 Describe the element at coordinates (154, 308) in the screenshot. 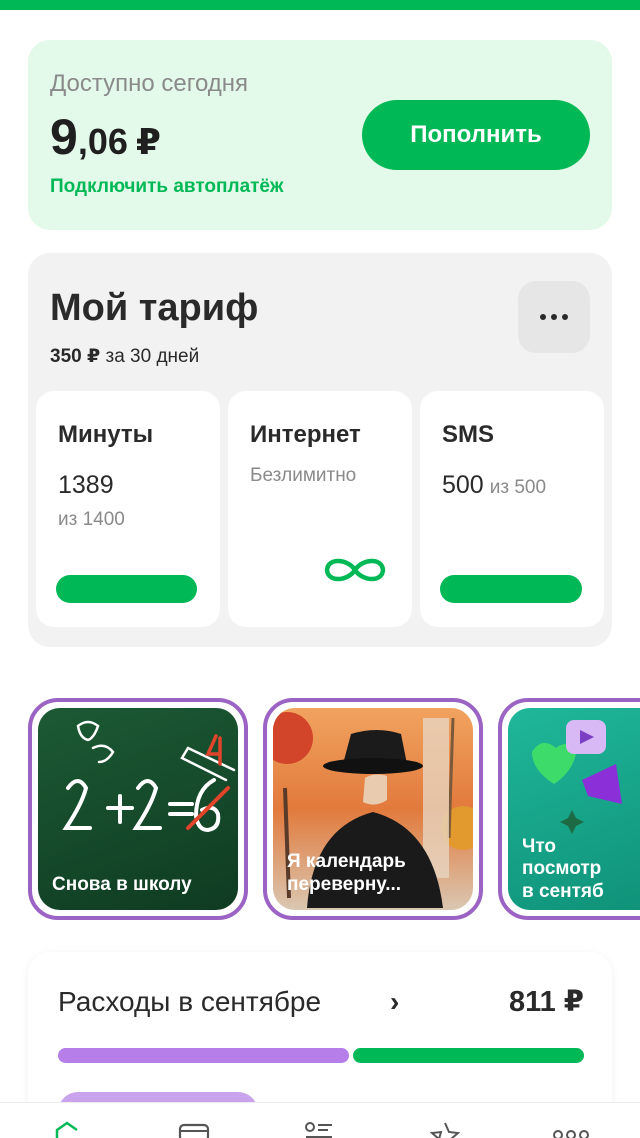

I see `tariff-title: Мой тариф` at that location.